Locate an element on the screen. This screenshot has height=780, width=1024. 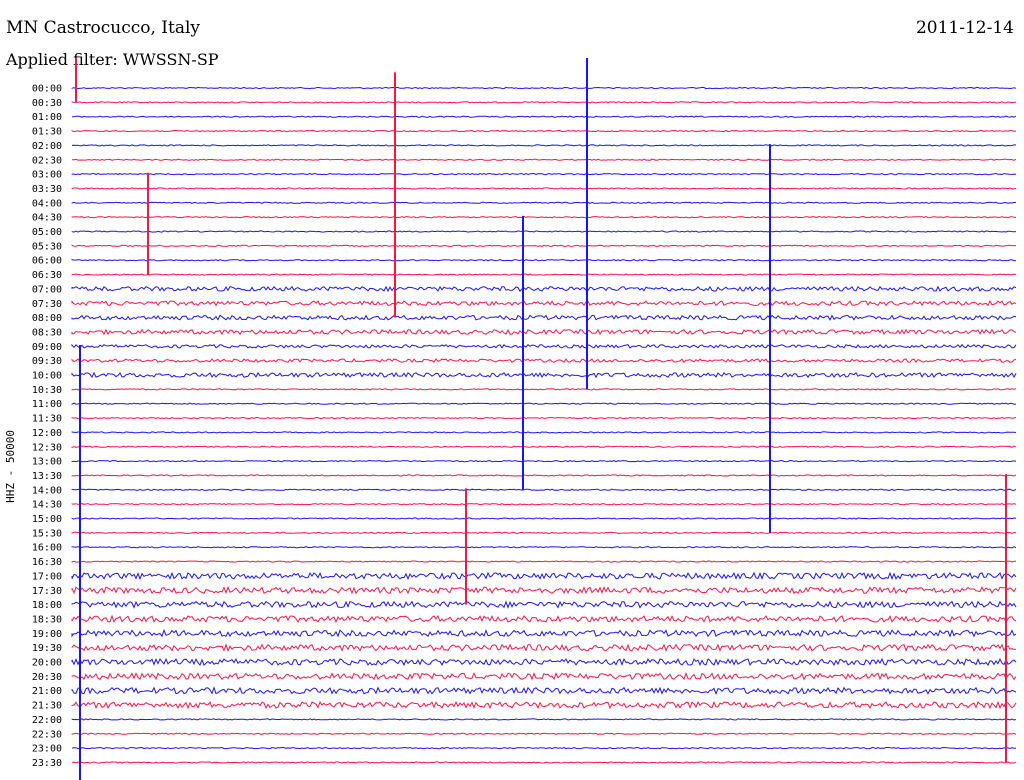
time-label: 07:30 is located at coordinates (47, 304).